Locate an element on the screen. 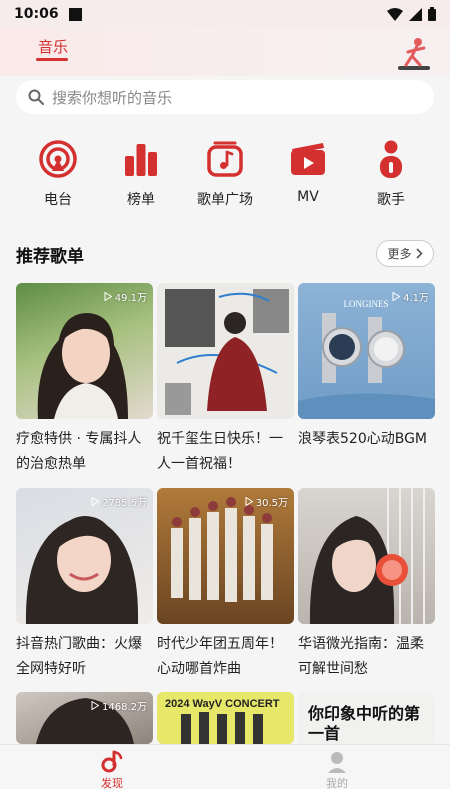 The image size is (450, 789). playlist-card: 2024 WayV CONCERT is located at coordinates (225, 718).